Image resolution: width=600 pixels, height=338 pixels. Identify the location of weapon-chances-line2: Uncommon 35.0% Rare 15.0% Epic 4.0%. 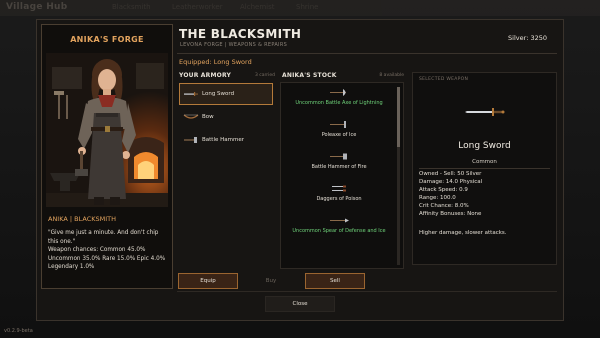
(107, 258).